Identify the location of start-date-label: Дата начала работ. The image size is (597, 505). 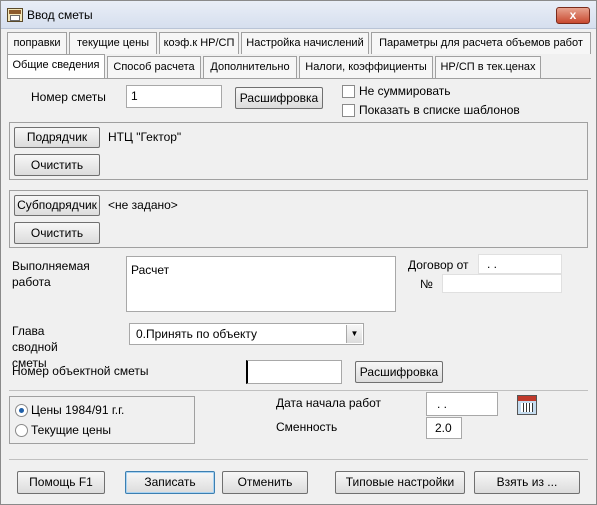
(329, 403).